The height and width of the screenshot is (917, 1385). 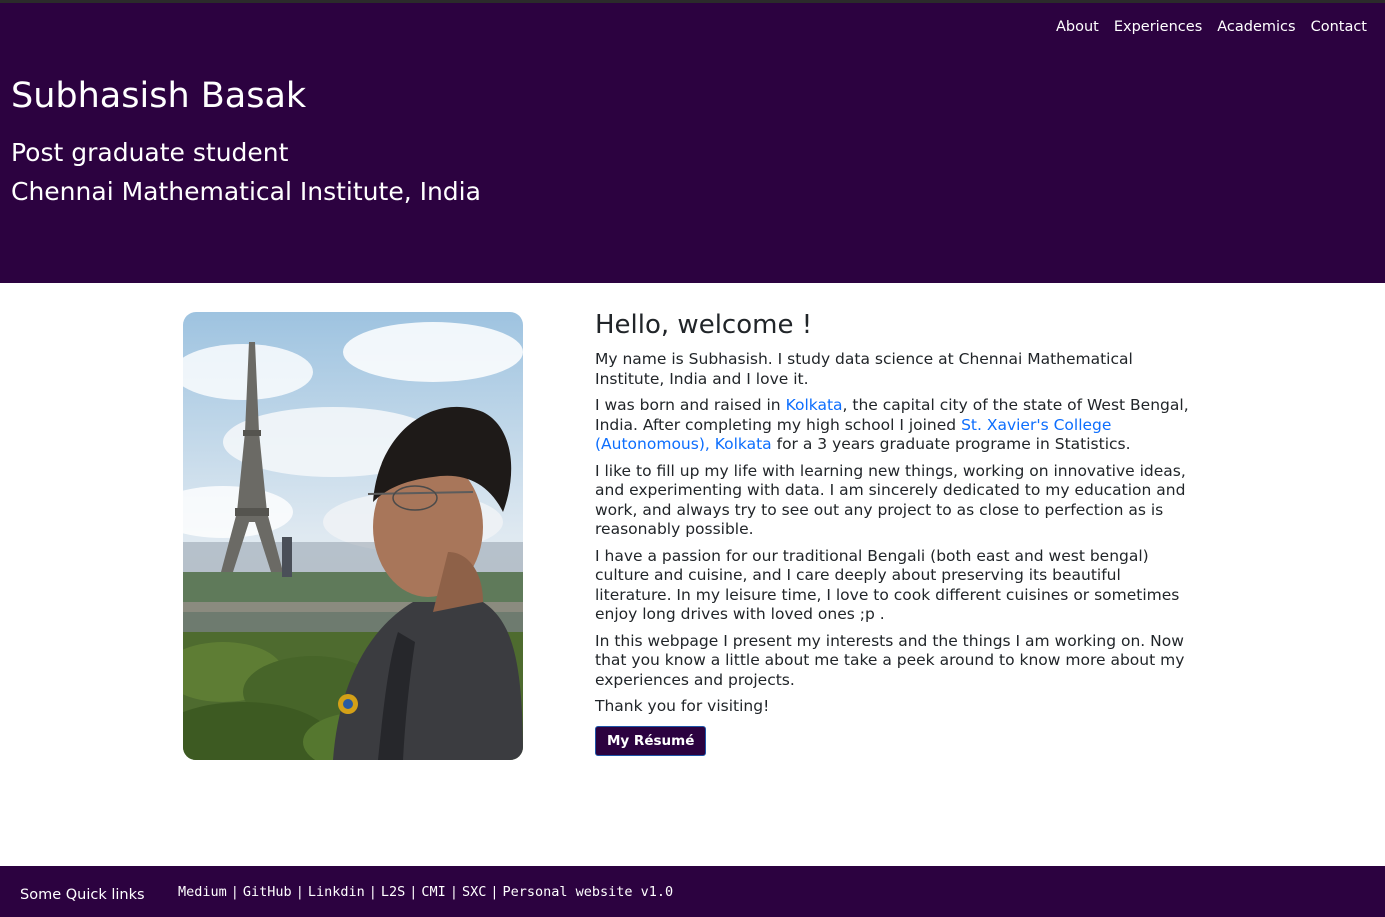 What do you see at coordinates (353, 536) in the screenshot?
I see `profile-photo` at bounding box center [353, 536].